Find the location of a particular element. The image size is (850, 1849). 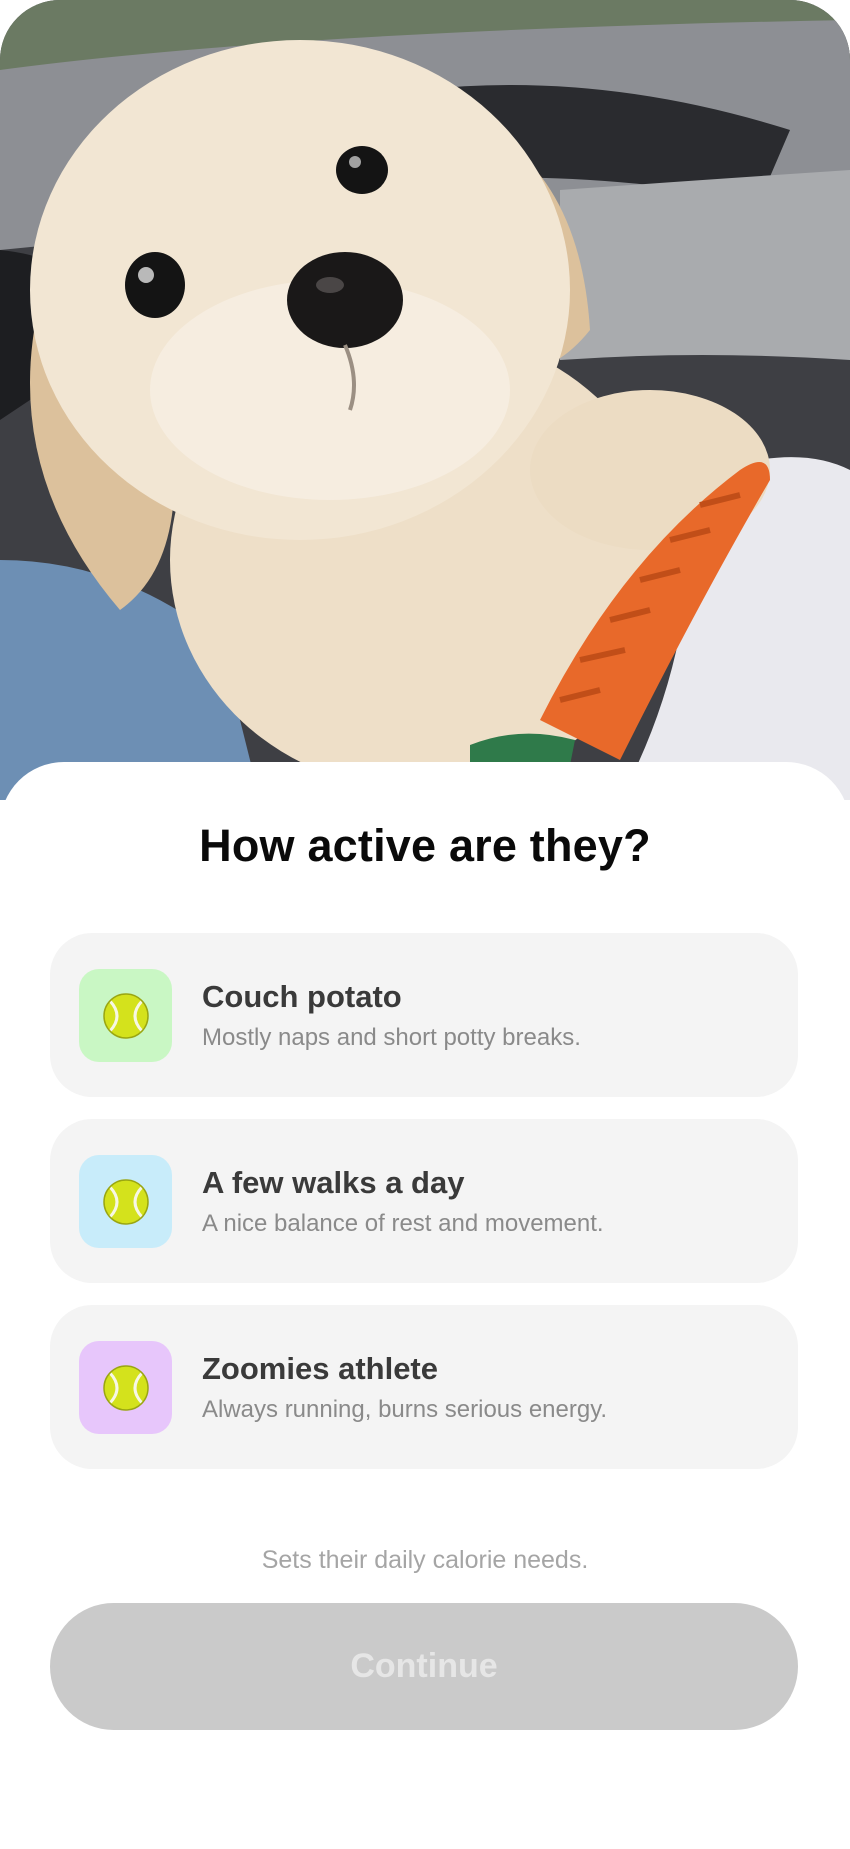

option-description: Always running, burns serious energy. is located at coordinates (405, 1409).